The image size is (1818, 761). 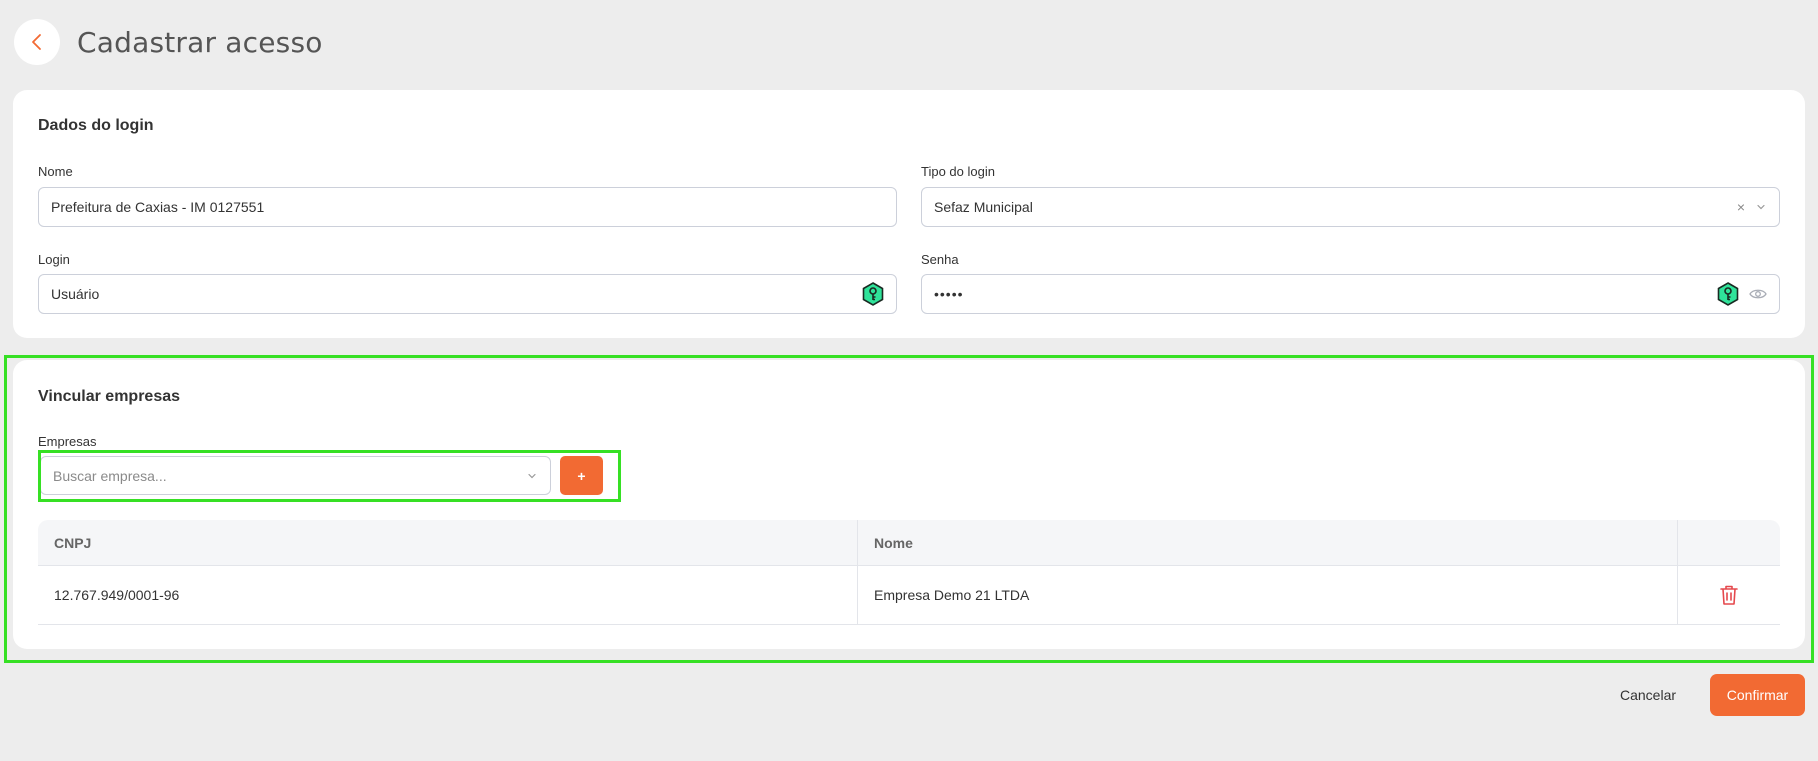 I want to click on senha-label: Senha, so click(x=940, y=259).